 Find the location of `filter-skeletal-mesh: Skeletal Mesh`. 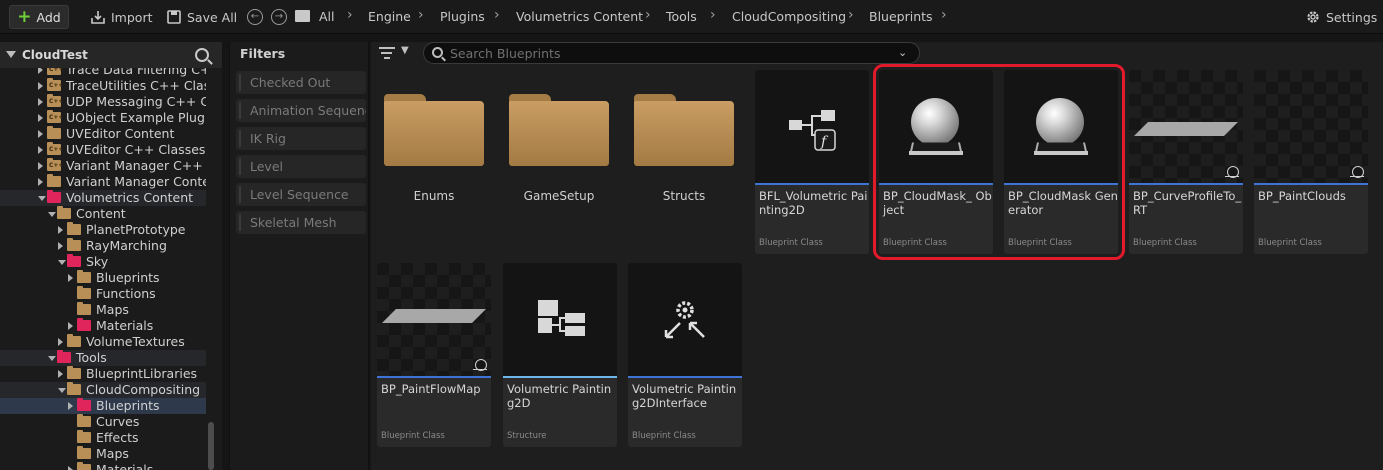

filter-skeletal-mesh: Skeletal Mesh is located at coordinates (301, 222).